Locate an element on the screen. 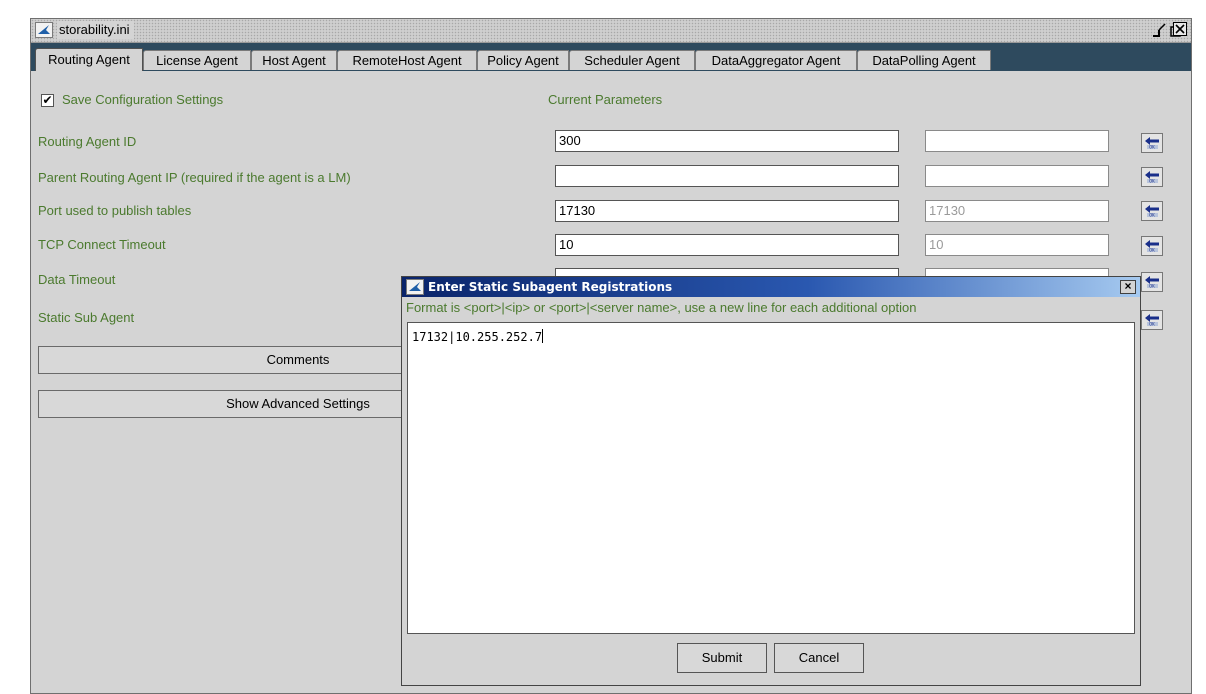 Image resolution: width=1206 pixels, height=694 pixels. dialog-title: Enter Static Subagent Registrations is located at coordinates (550, 287).